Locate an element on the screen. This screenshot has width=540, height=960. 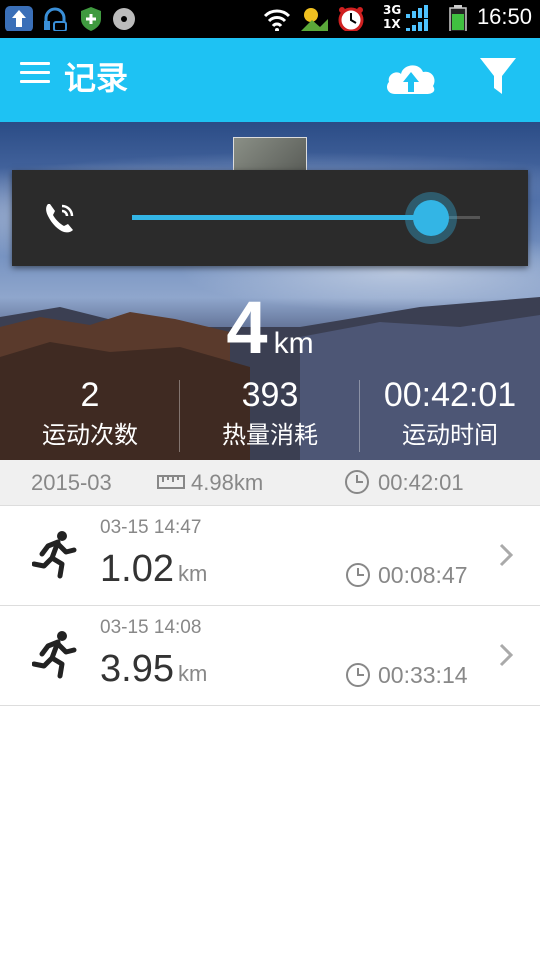
record-duration: 00:33:14 is located at coordinates (423, 675).